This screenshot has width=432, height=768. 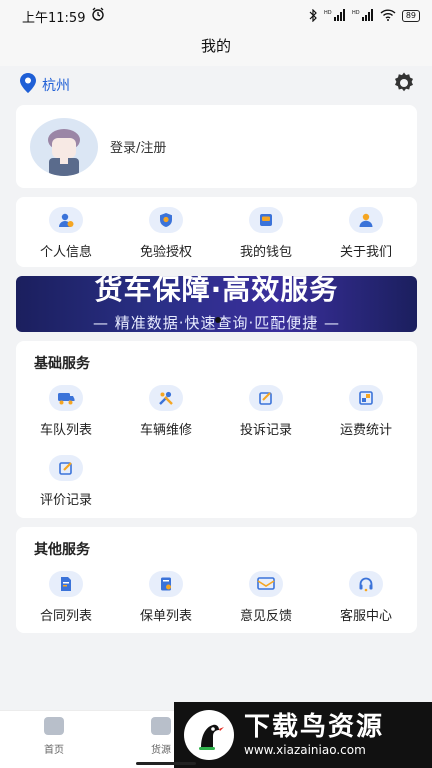 What do you see at coordinates (161, 726) in the screenshot?
I see `cargo-icon` at bounding box center [161, 726].